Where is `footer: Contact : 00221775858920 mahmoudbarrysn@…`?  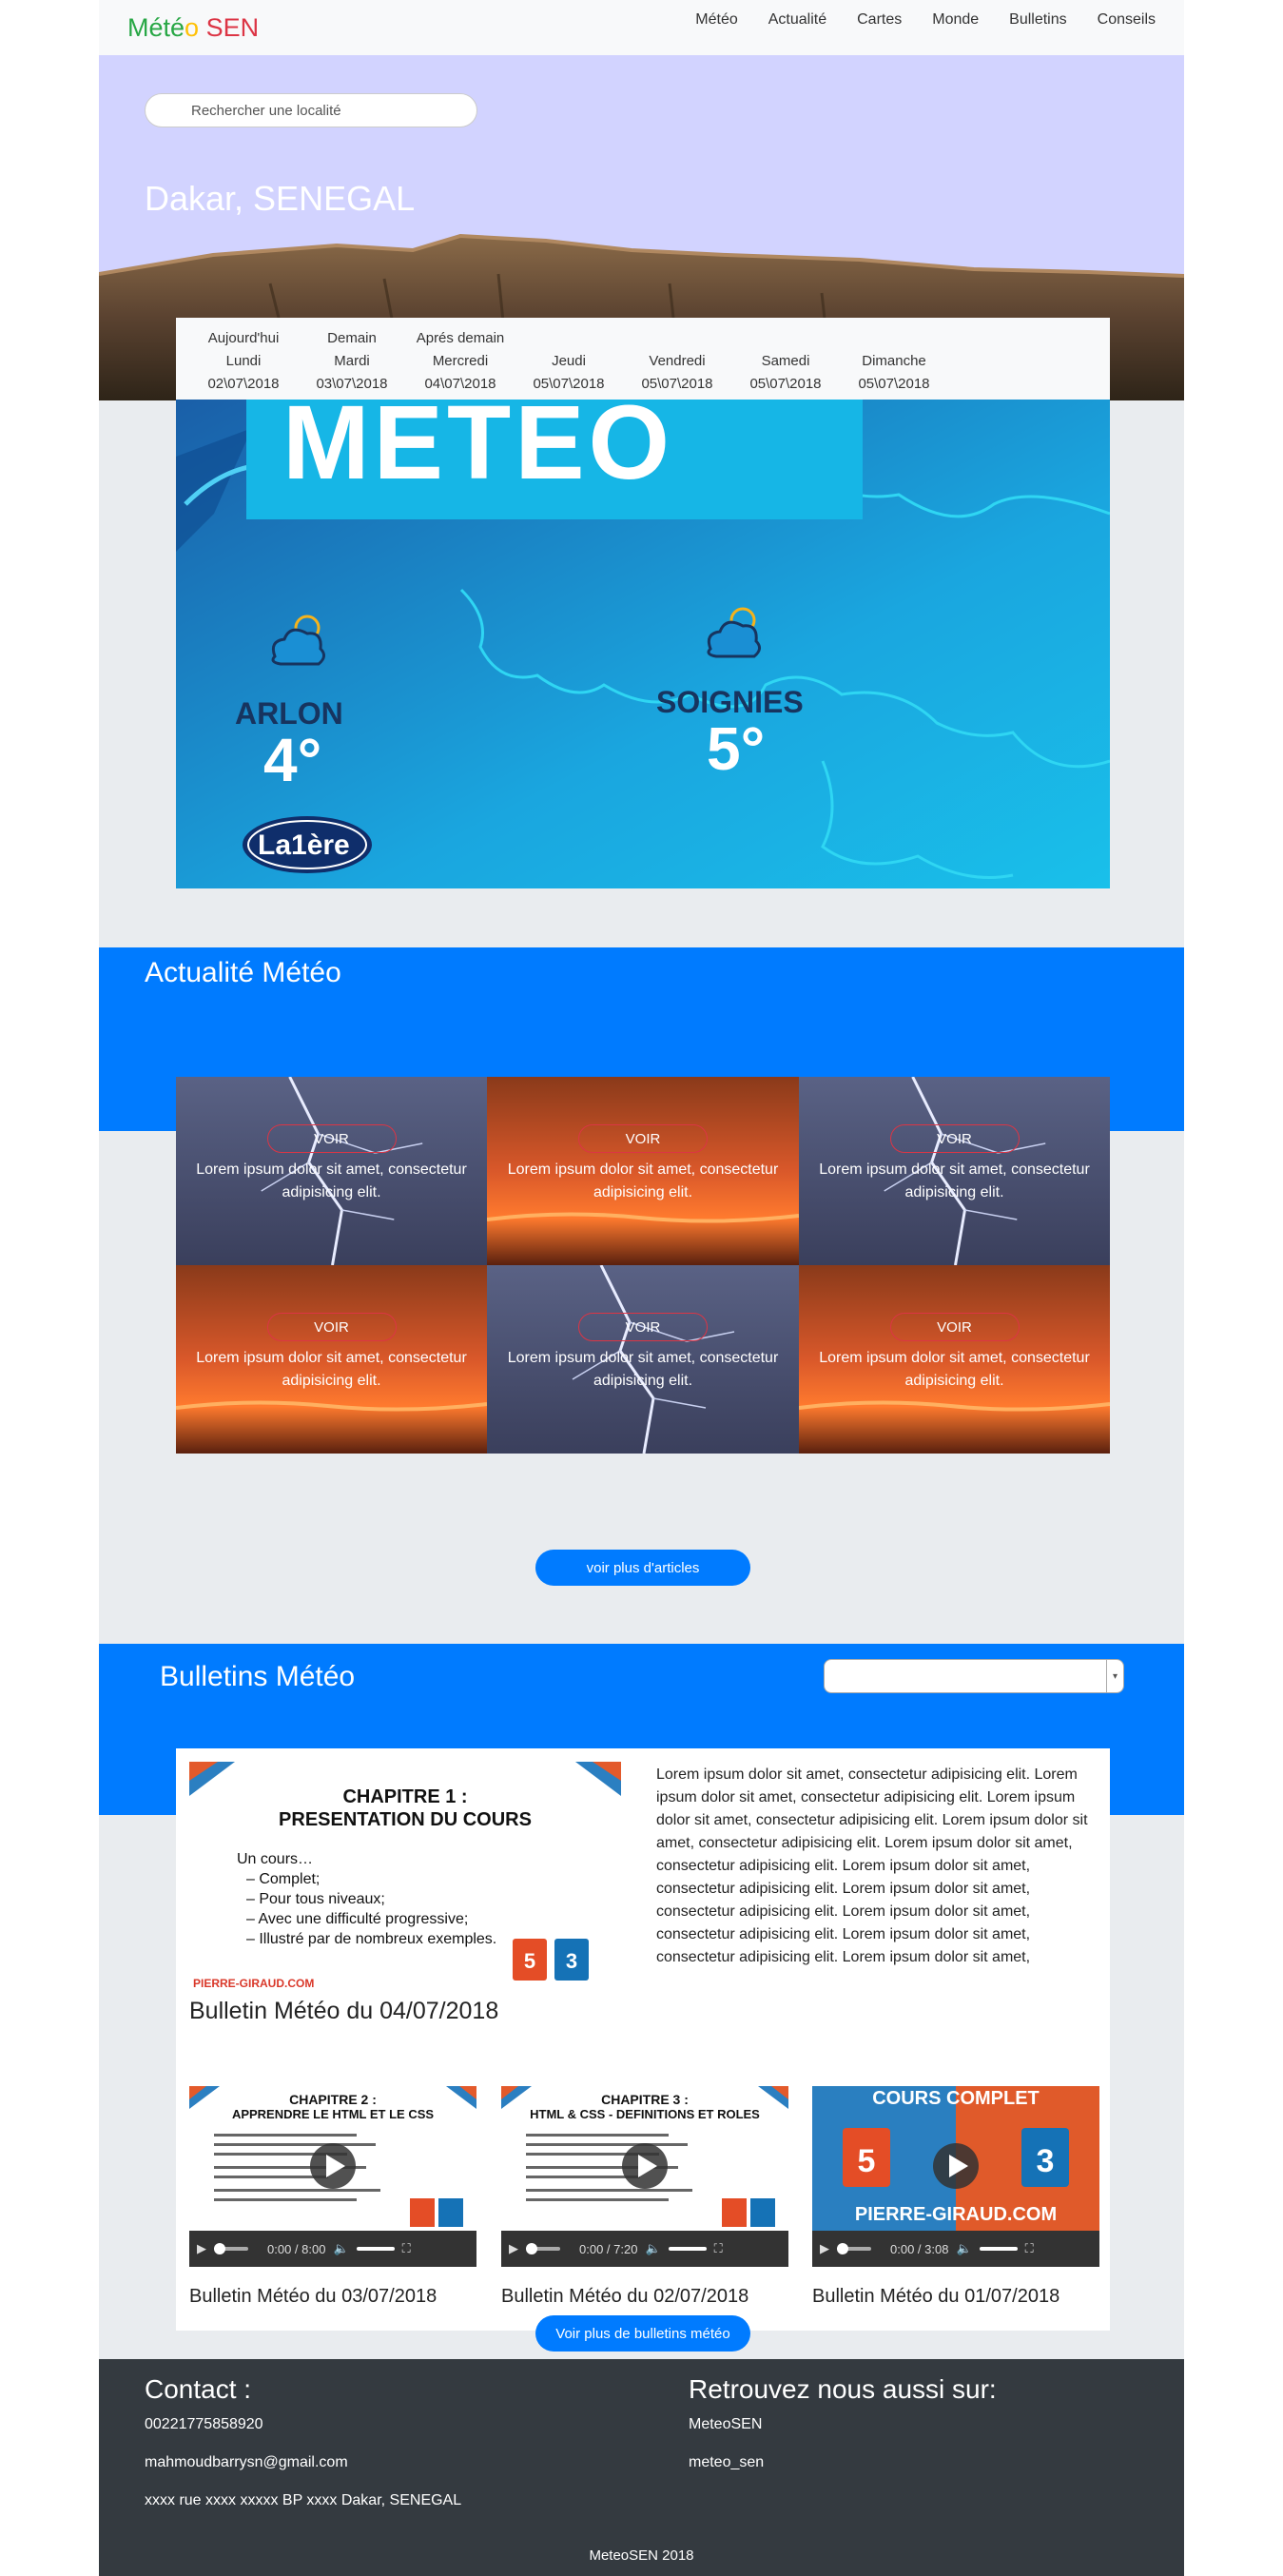 footer: Contact : 00221775858920 mahmoudbarrysn@… is located at coordinates (641, 2467).